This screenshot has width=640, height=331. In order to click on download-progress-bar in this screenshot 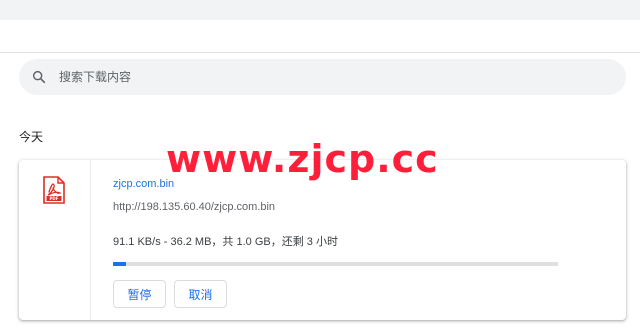, I will do `click(335, 264)`.